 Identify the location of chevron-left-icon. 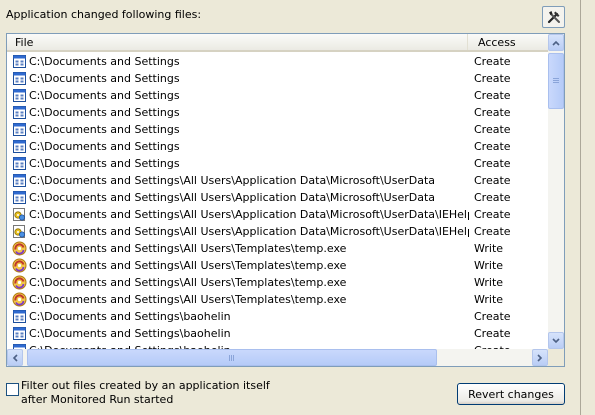
(15, 357).